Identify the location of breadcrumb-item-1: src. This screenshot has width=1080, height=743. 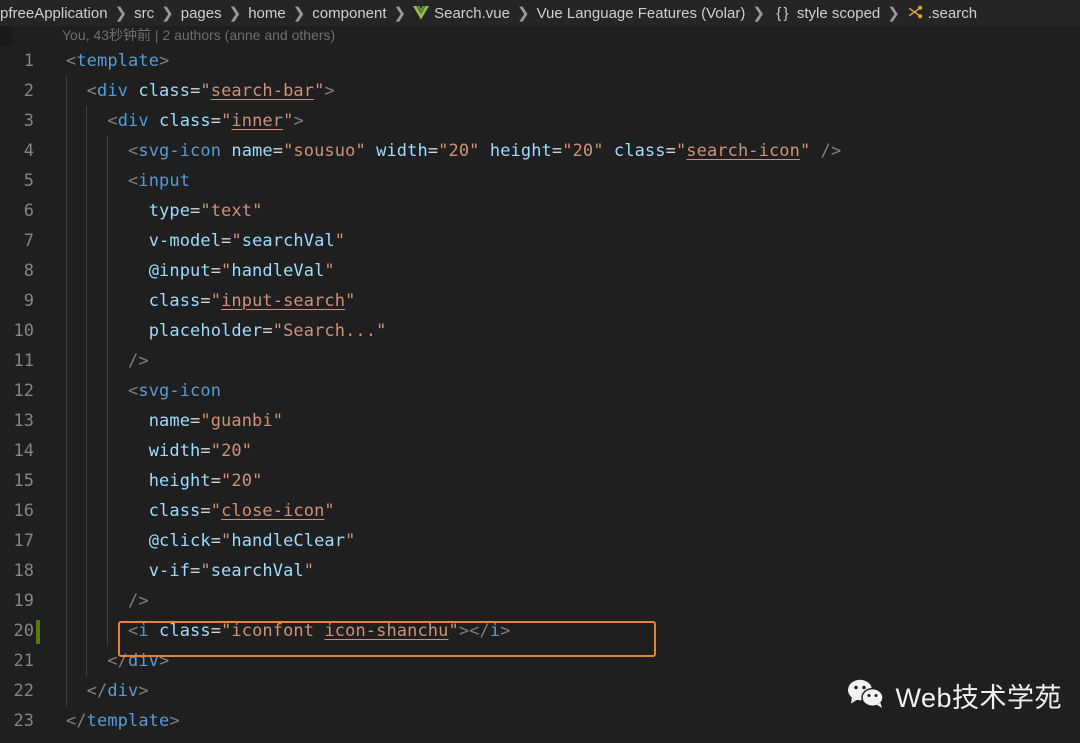
(144, 13).